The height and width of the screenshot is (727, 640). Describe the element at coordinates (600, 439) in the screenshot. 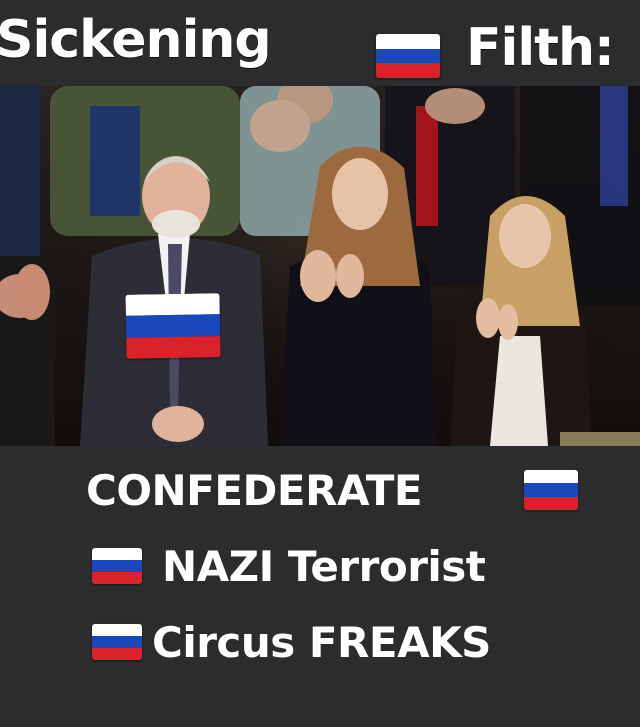

I see `railing` at that location.